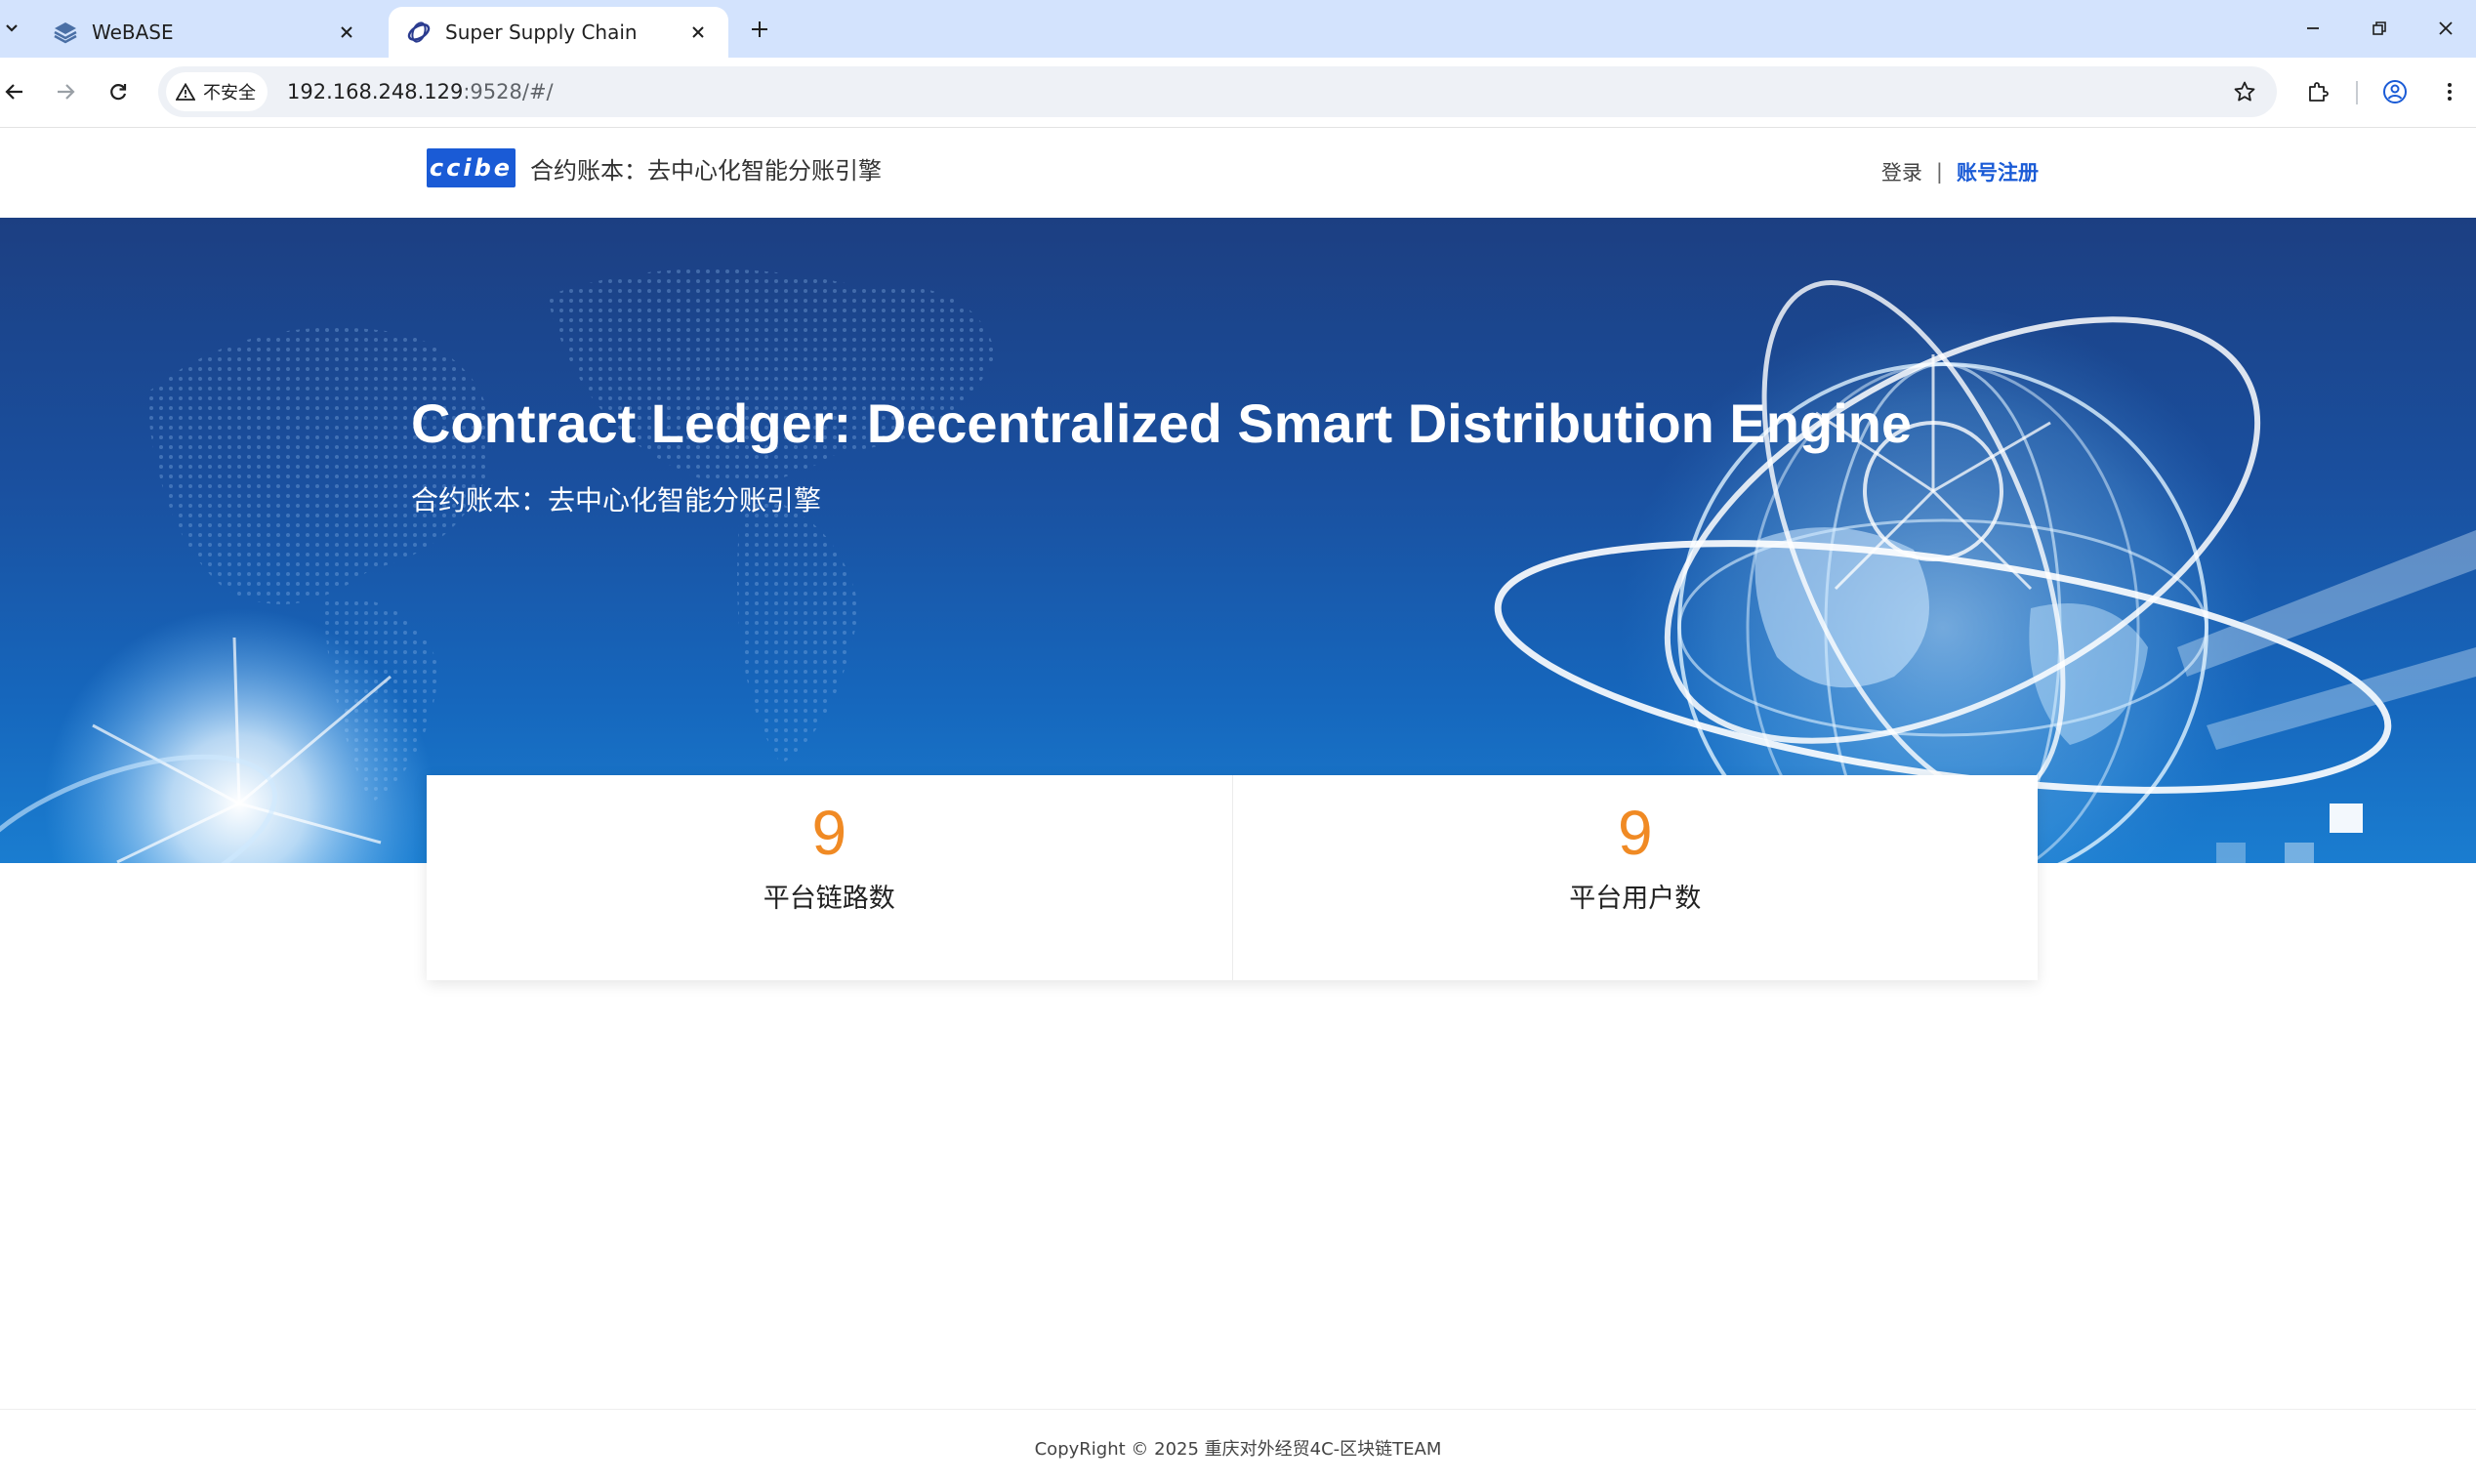 The width and height of the screenshot is (2476, 1484). I want to click on security-indicator: 不安全, so click(217, 92).